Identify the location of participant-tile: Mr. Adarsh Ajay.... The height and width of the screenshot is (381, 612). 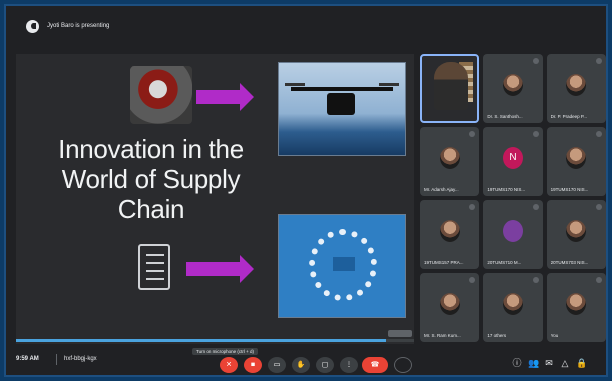
(450, 161).